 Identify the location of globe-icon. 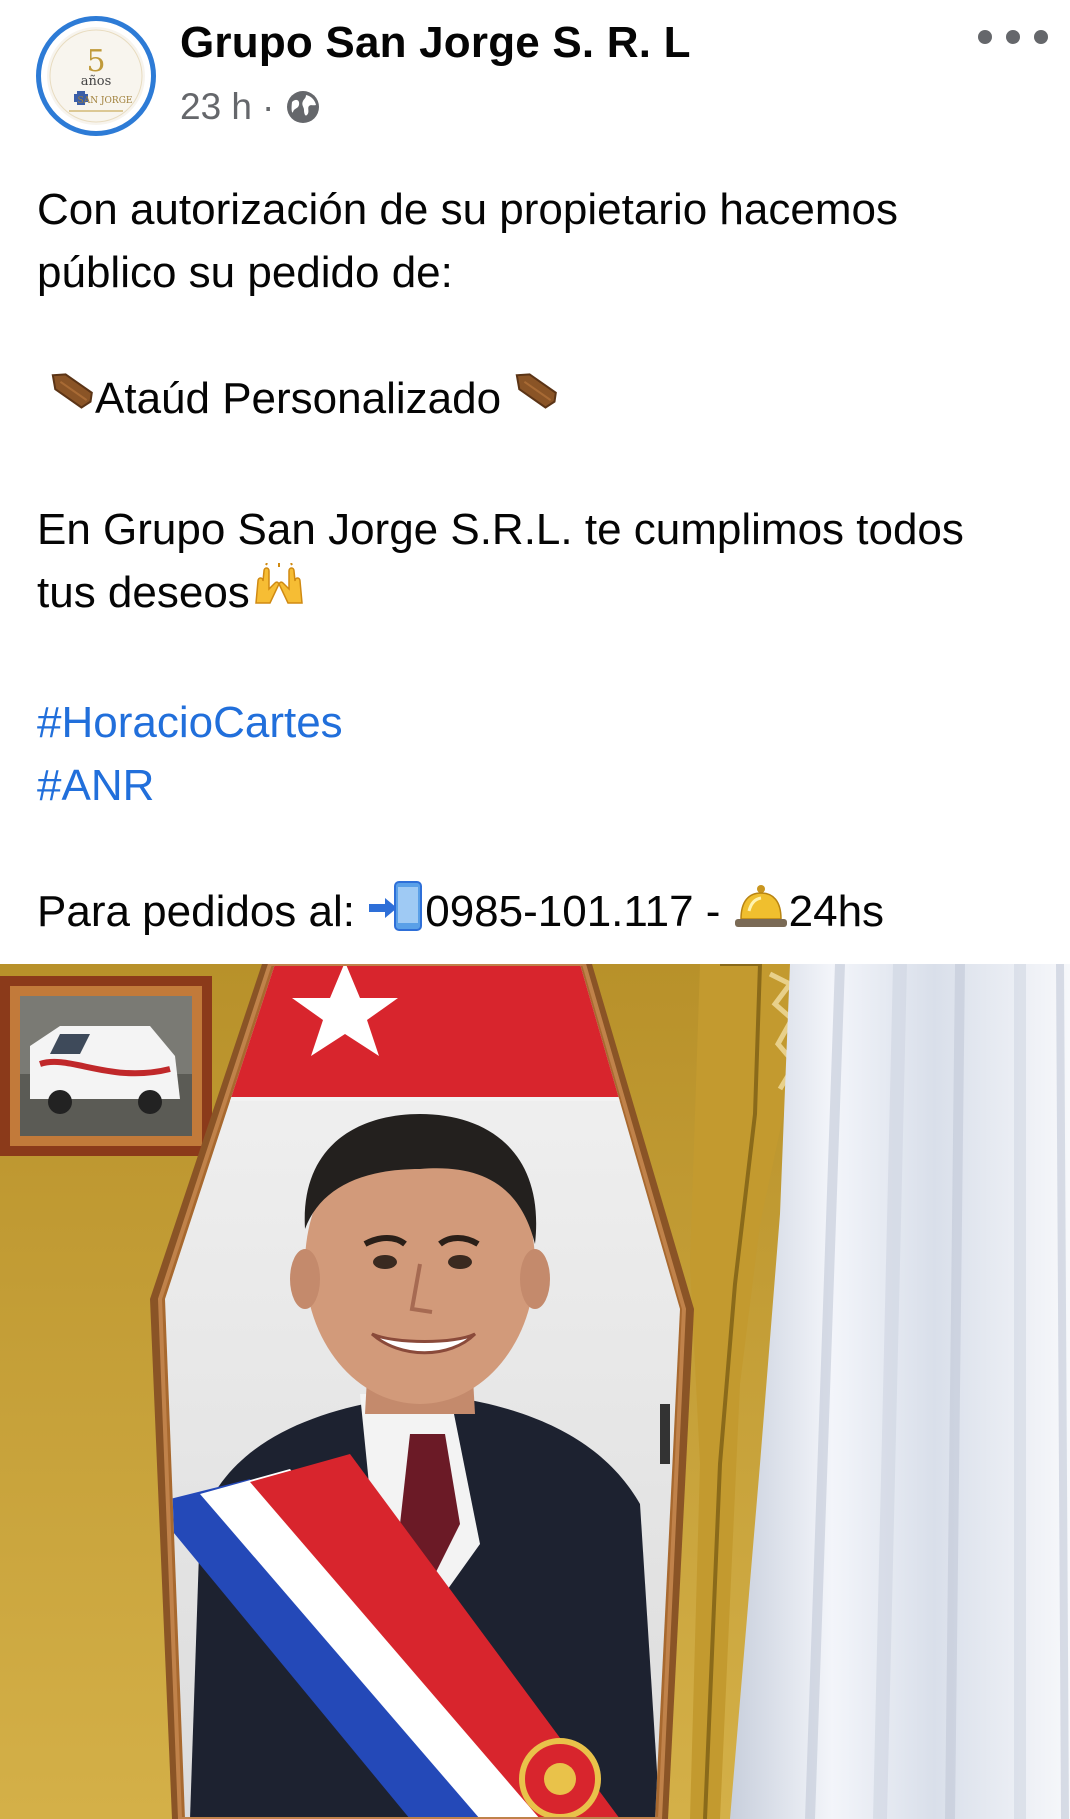
(303, 107).